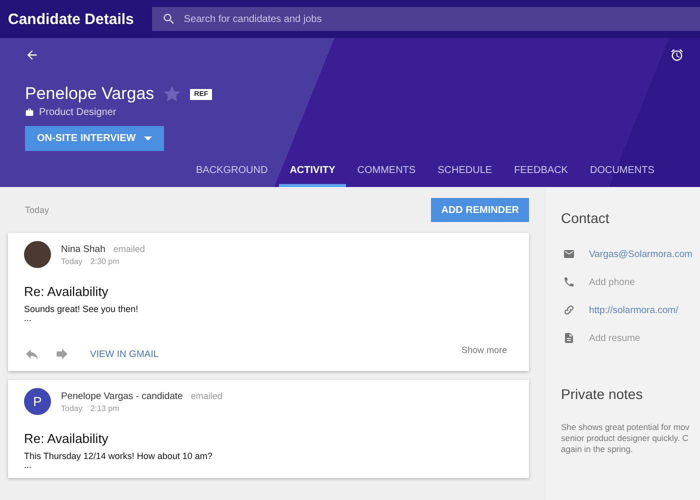  What do you see at coordinates (465, 173) in the screenshot?
I see `tab: SCHEDULE` at bounding box center [465, 173].